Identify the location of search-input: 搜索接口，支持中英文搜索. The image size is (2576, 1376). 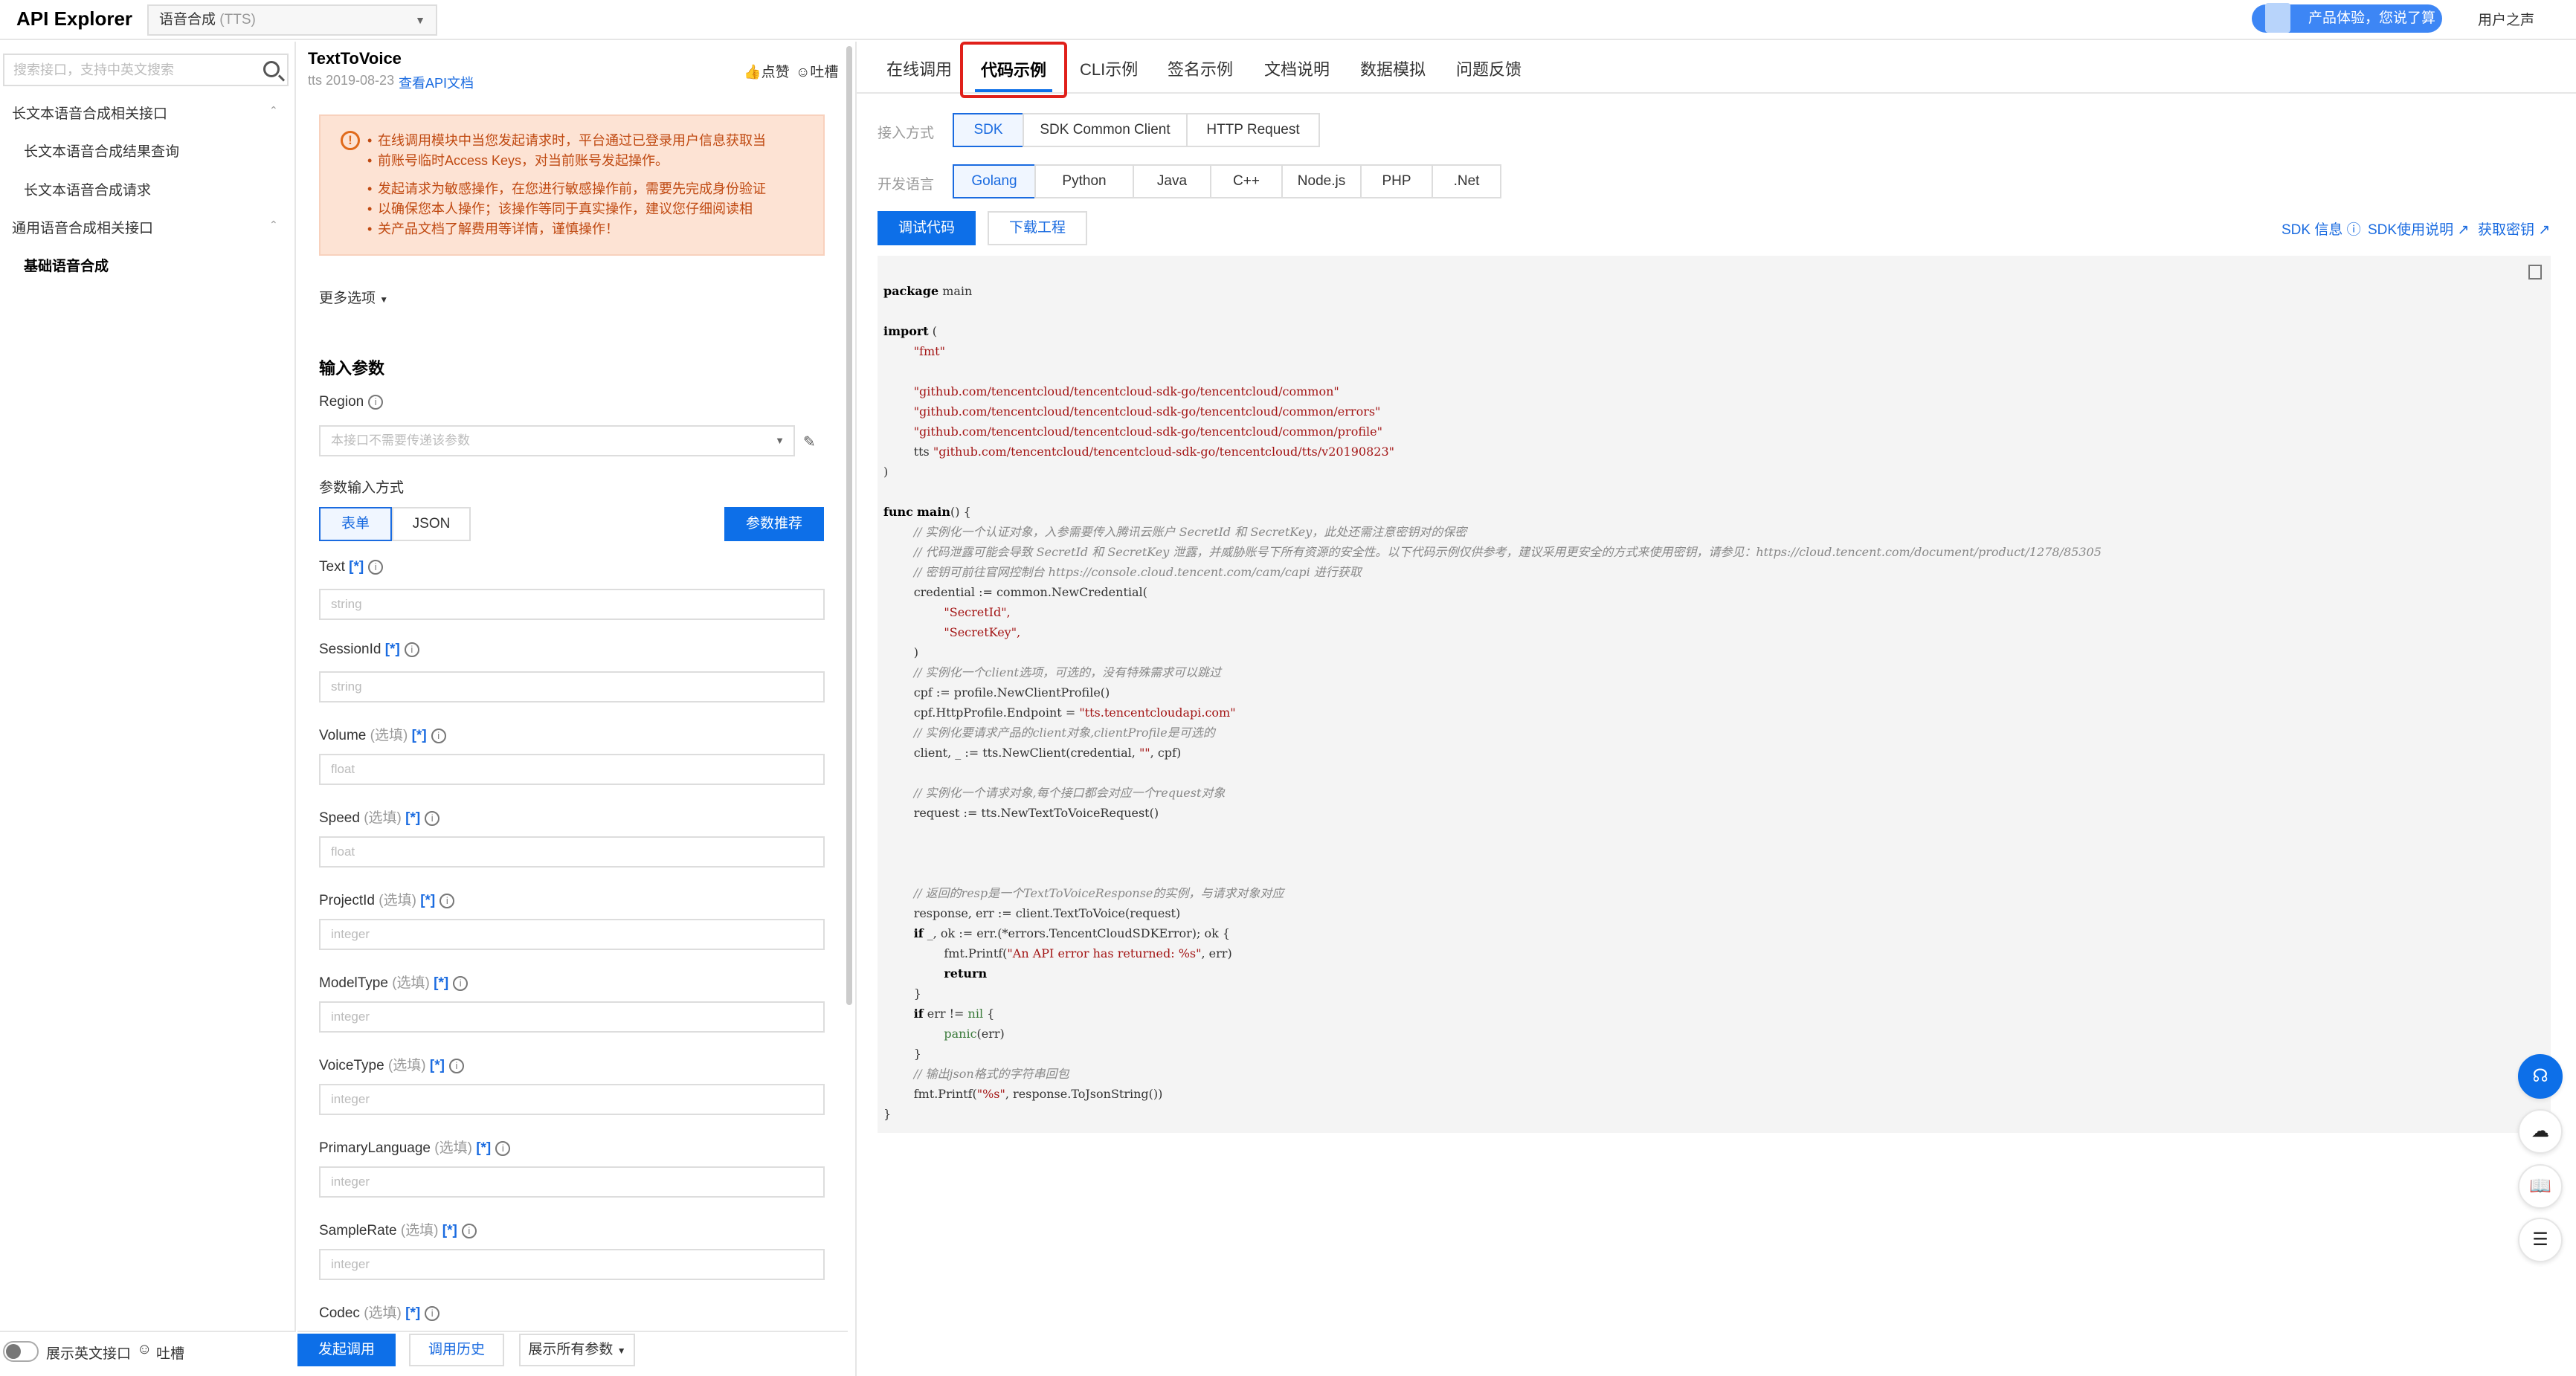
(146, 70).